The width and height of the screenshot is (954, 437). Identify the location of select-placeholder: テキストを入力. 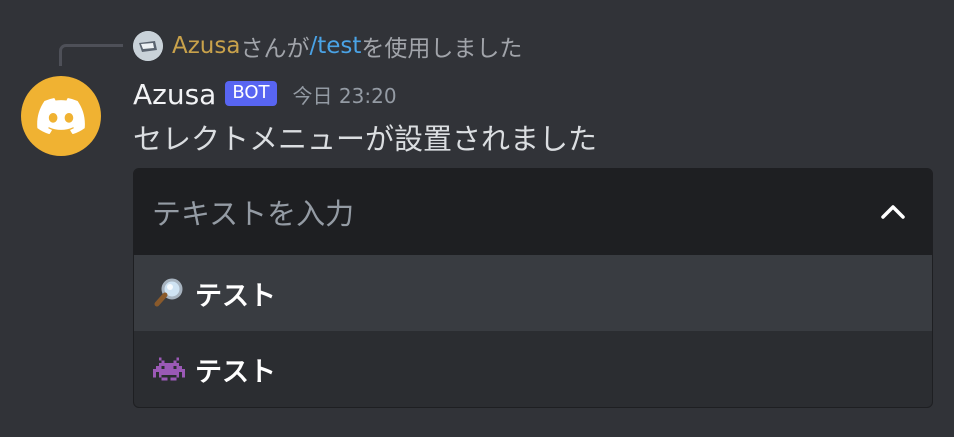
(253, 214).